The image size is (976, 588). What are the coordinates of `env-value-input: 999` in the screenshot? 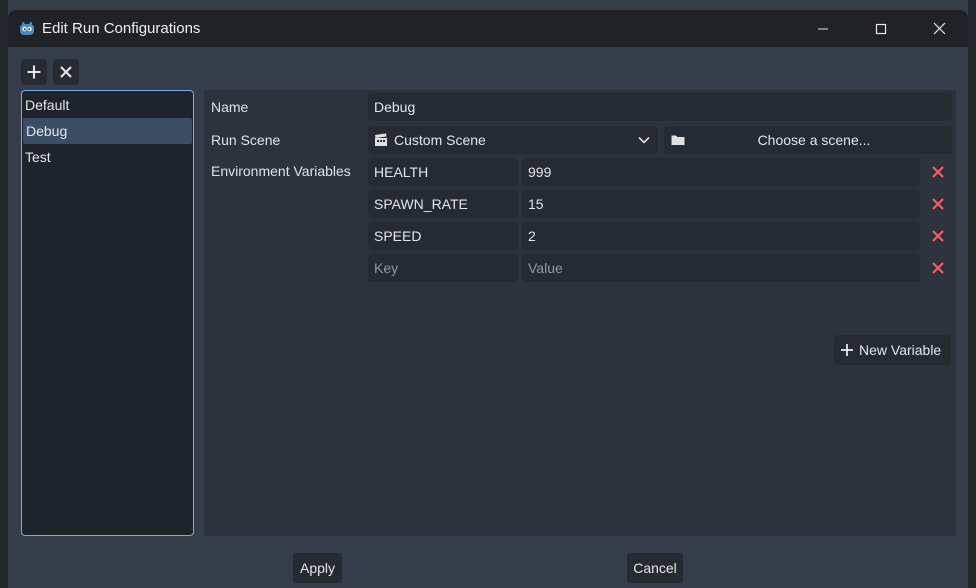 It's located at (721, 172).